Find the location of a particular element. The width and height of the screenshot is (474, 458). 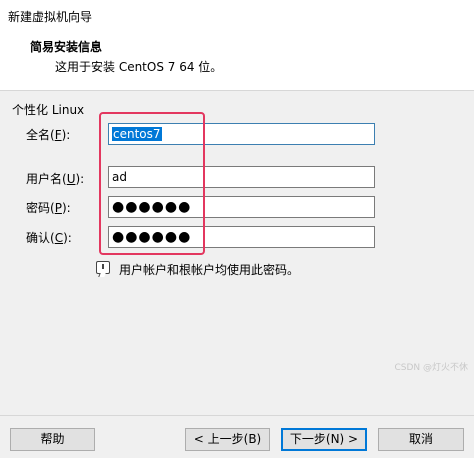

confirm-input: ●●●●●● is located at coordinates (241, 237).